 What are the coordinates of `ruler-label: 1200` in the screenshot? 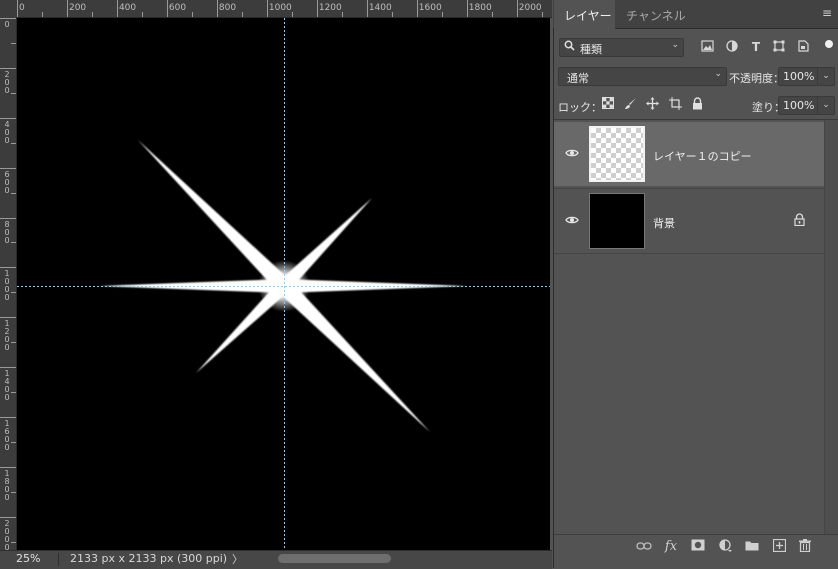 It's located at (7, 336).